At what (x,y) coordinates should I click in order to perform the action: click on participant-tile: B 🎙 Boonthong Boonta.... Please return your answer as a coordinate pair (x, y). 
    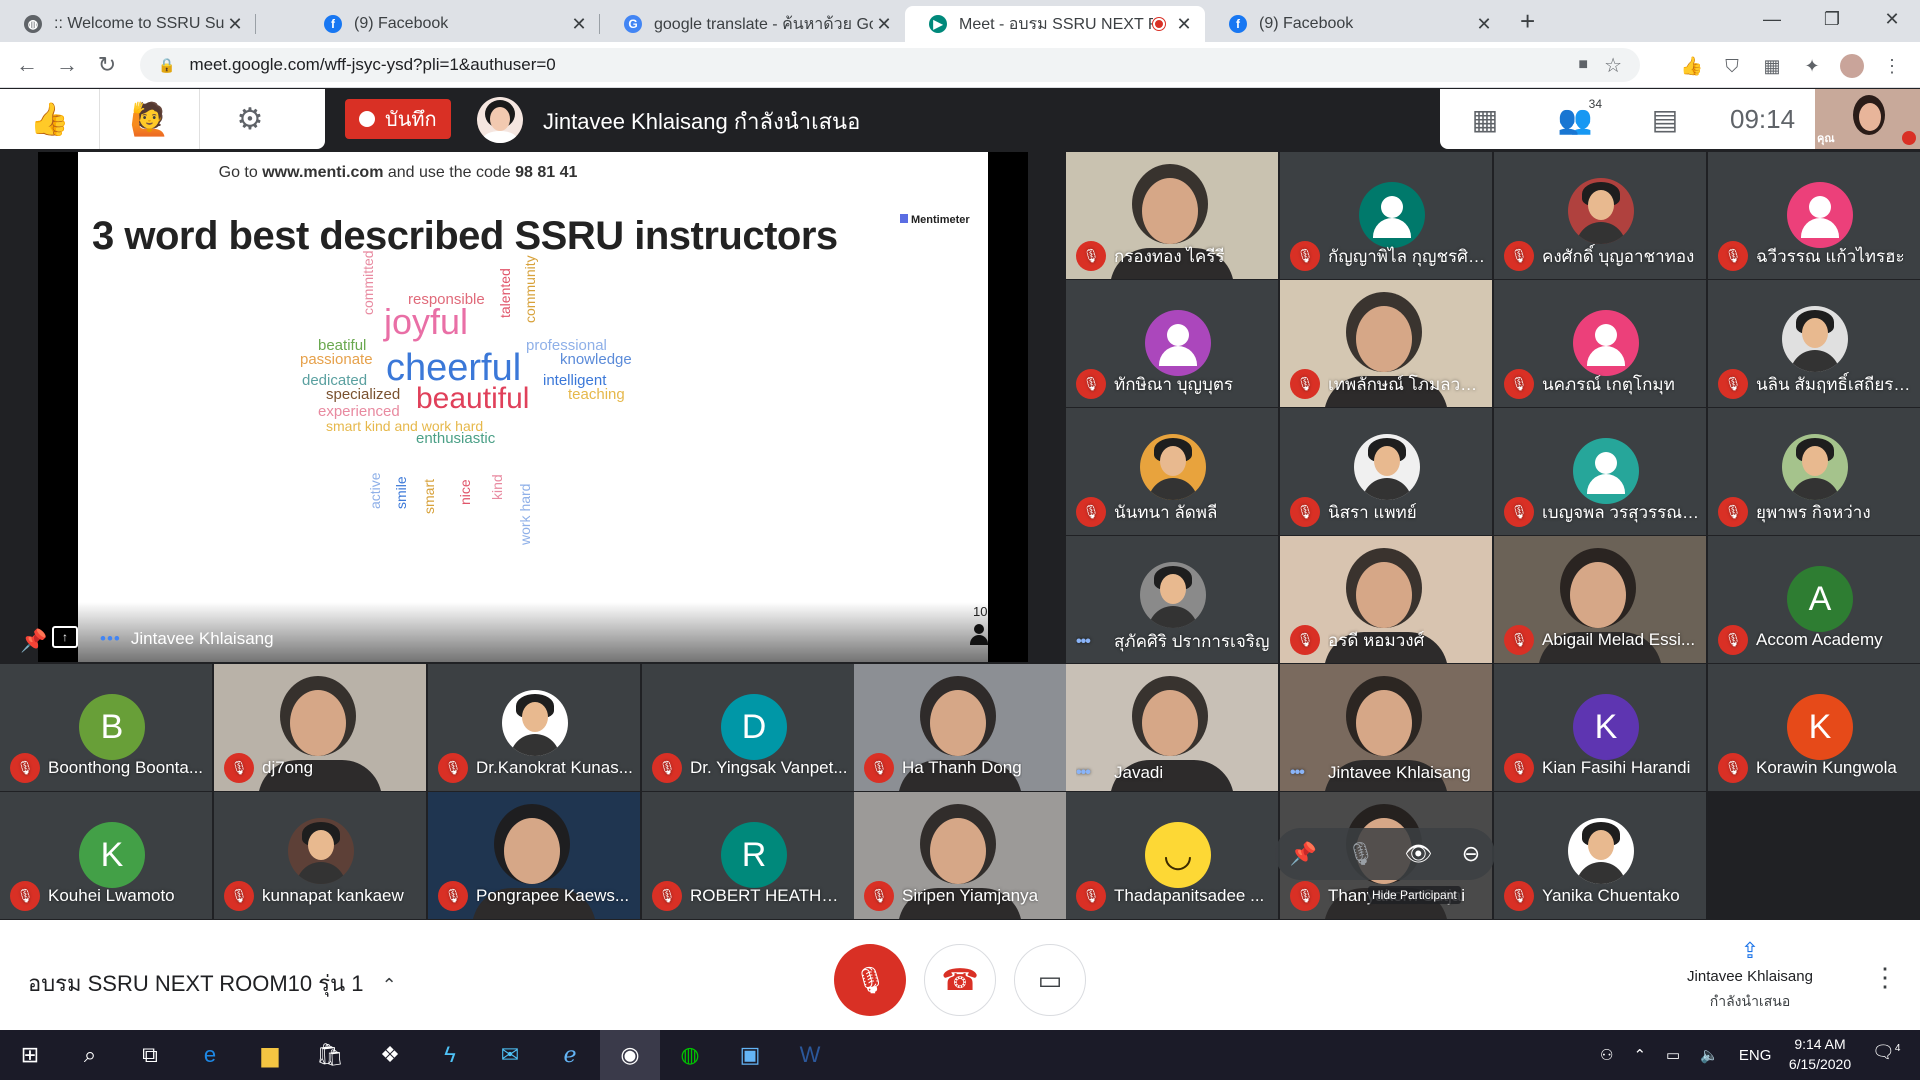
    Looking at the image, I should click on (106, 727).